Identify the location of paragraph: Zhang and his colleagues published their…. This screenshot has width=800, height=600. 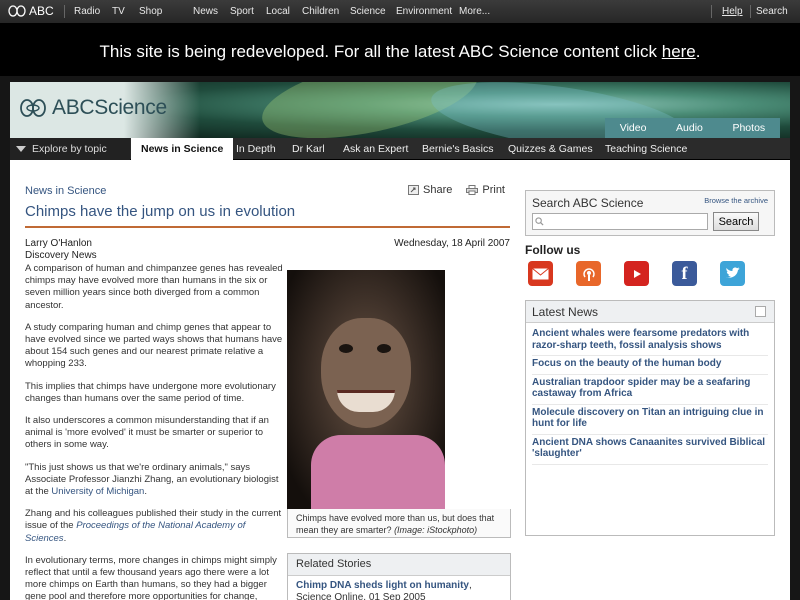
(154, 526).